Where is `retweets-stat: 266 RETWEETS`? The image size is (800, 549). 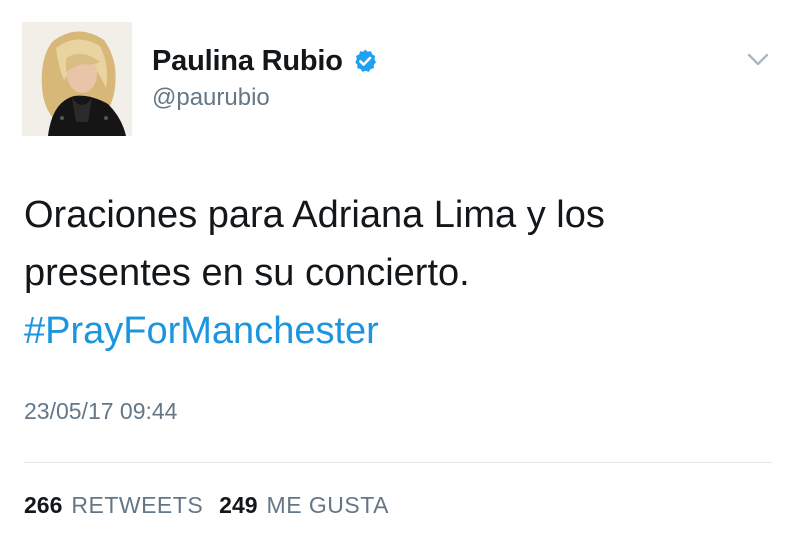 retweets-stat: 266 RETWEETS is located at coordinates (113, 505).